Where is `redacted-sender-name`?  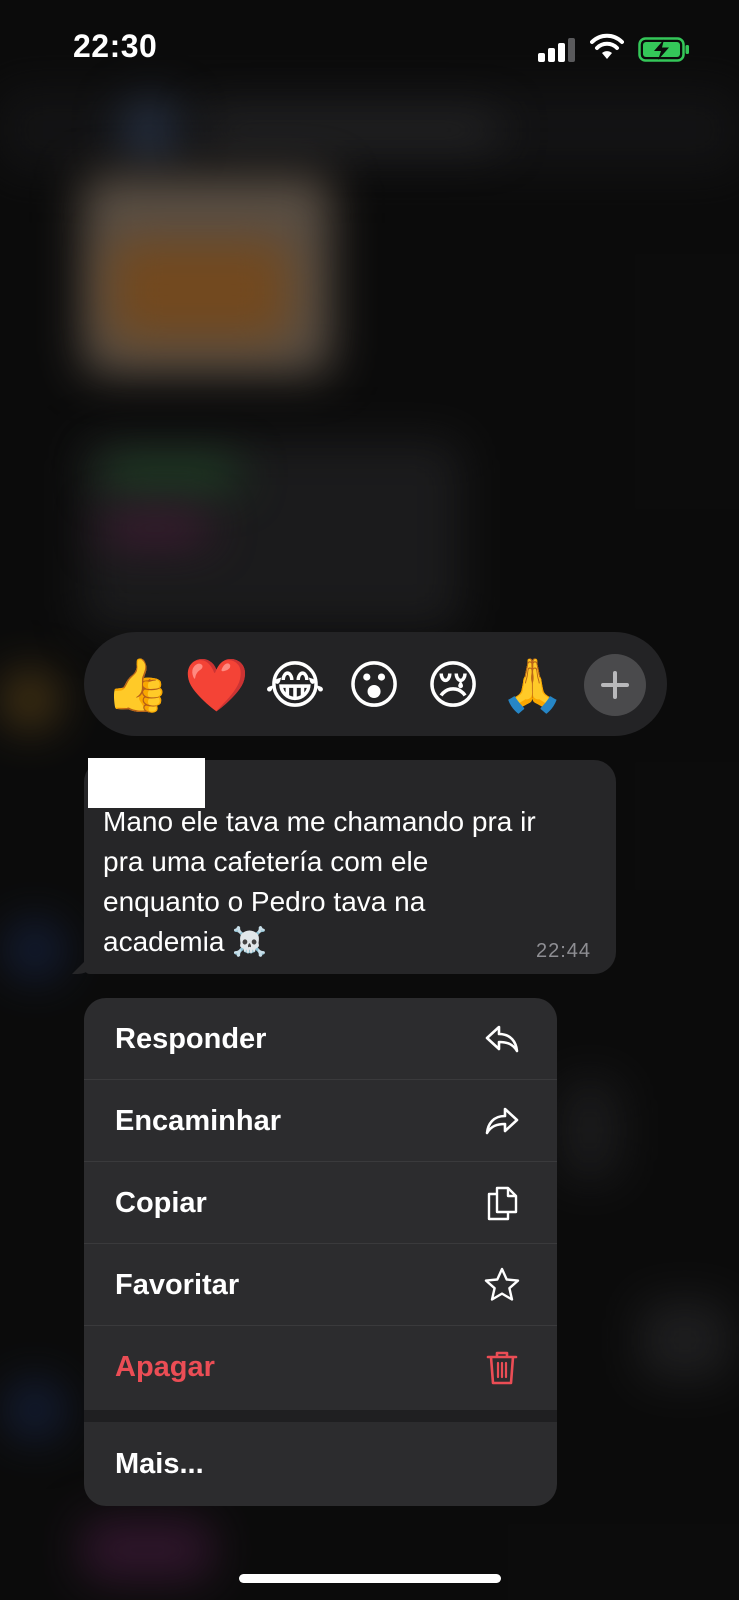
redacted-sender-name is located at coordinates (146, 783).